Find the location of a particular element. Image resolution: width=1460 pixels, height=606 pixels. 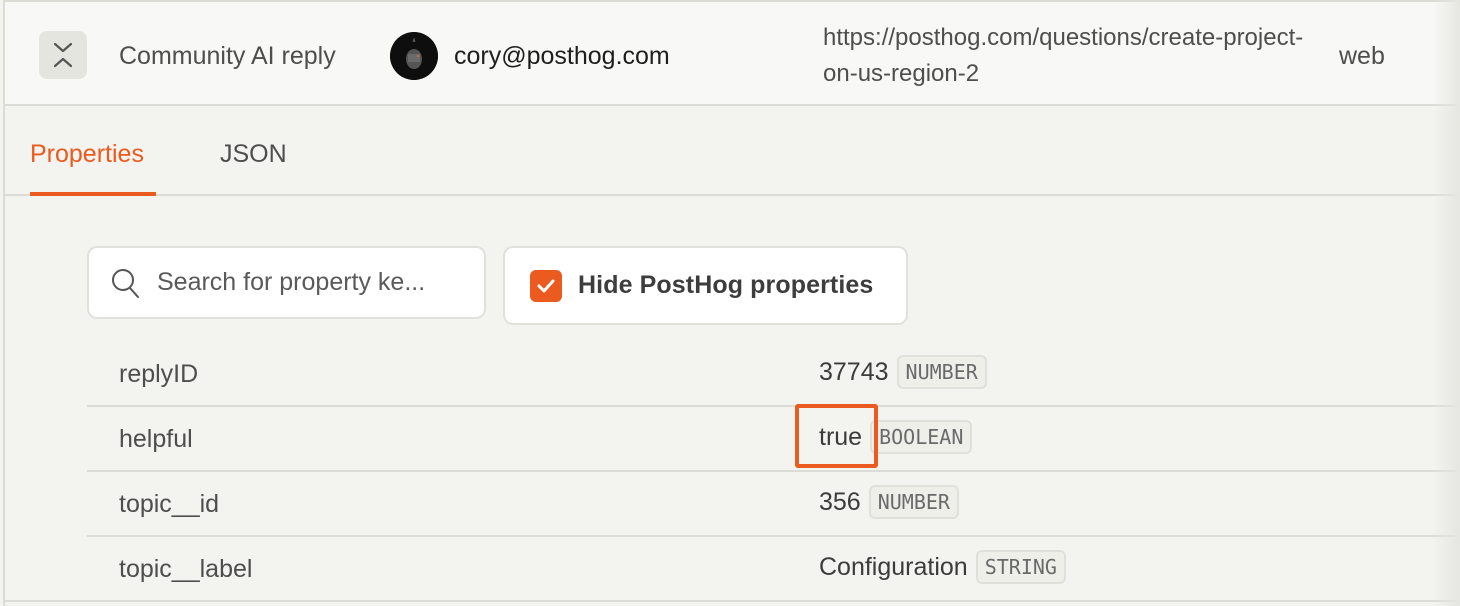

property-key: topic__id is located at coordinates (169, 504).